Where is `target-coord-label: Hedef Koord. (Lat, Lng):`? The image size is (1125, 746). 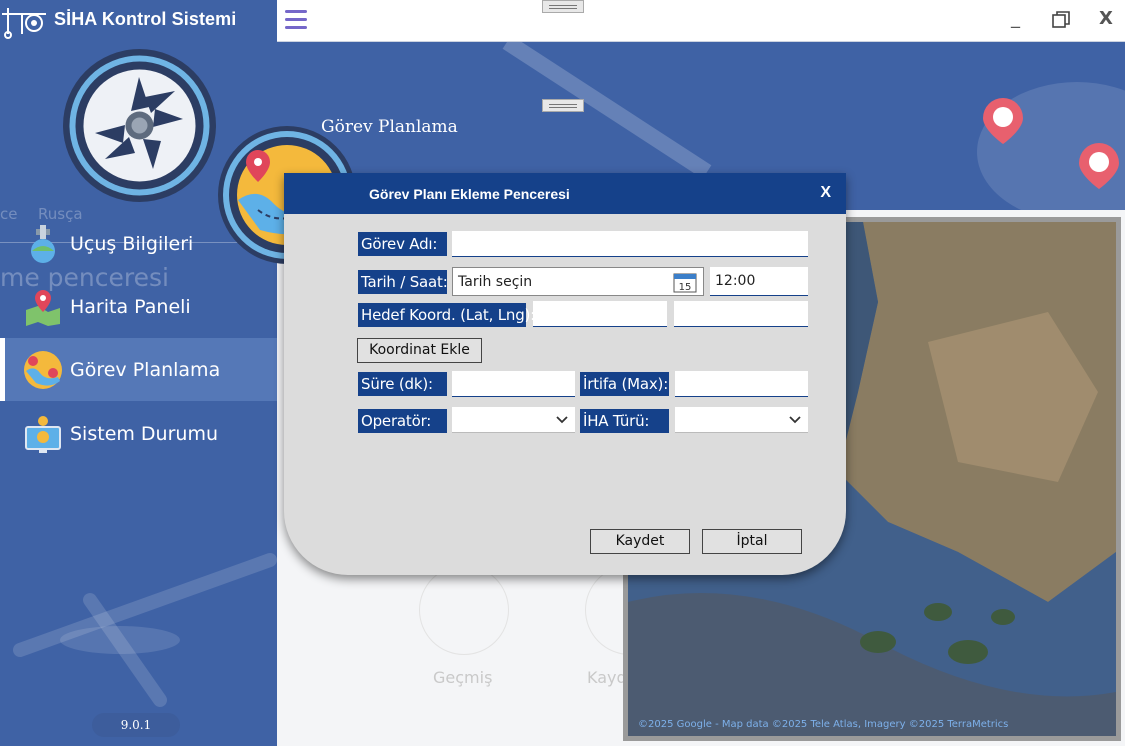
target-coord-label: Hedef Koord. (Lat, Lng): is located at coordinates (446, 315).